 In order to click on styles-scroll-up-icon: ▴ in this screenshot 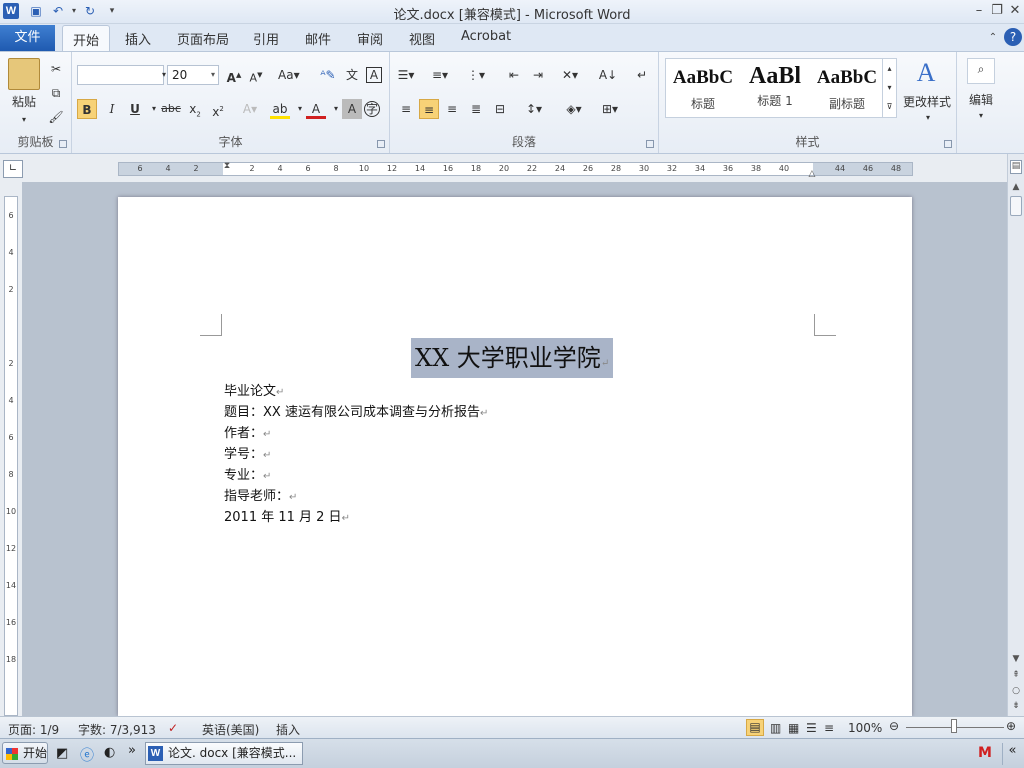, I will do `click(889, 68)`.